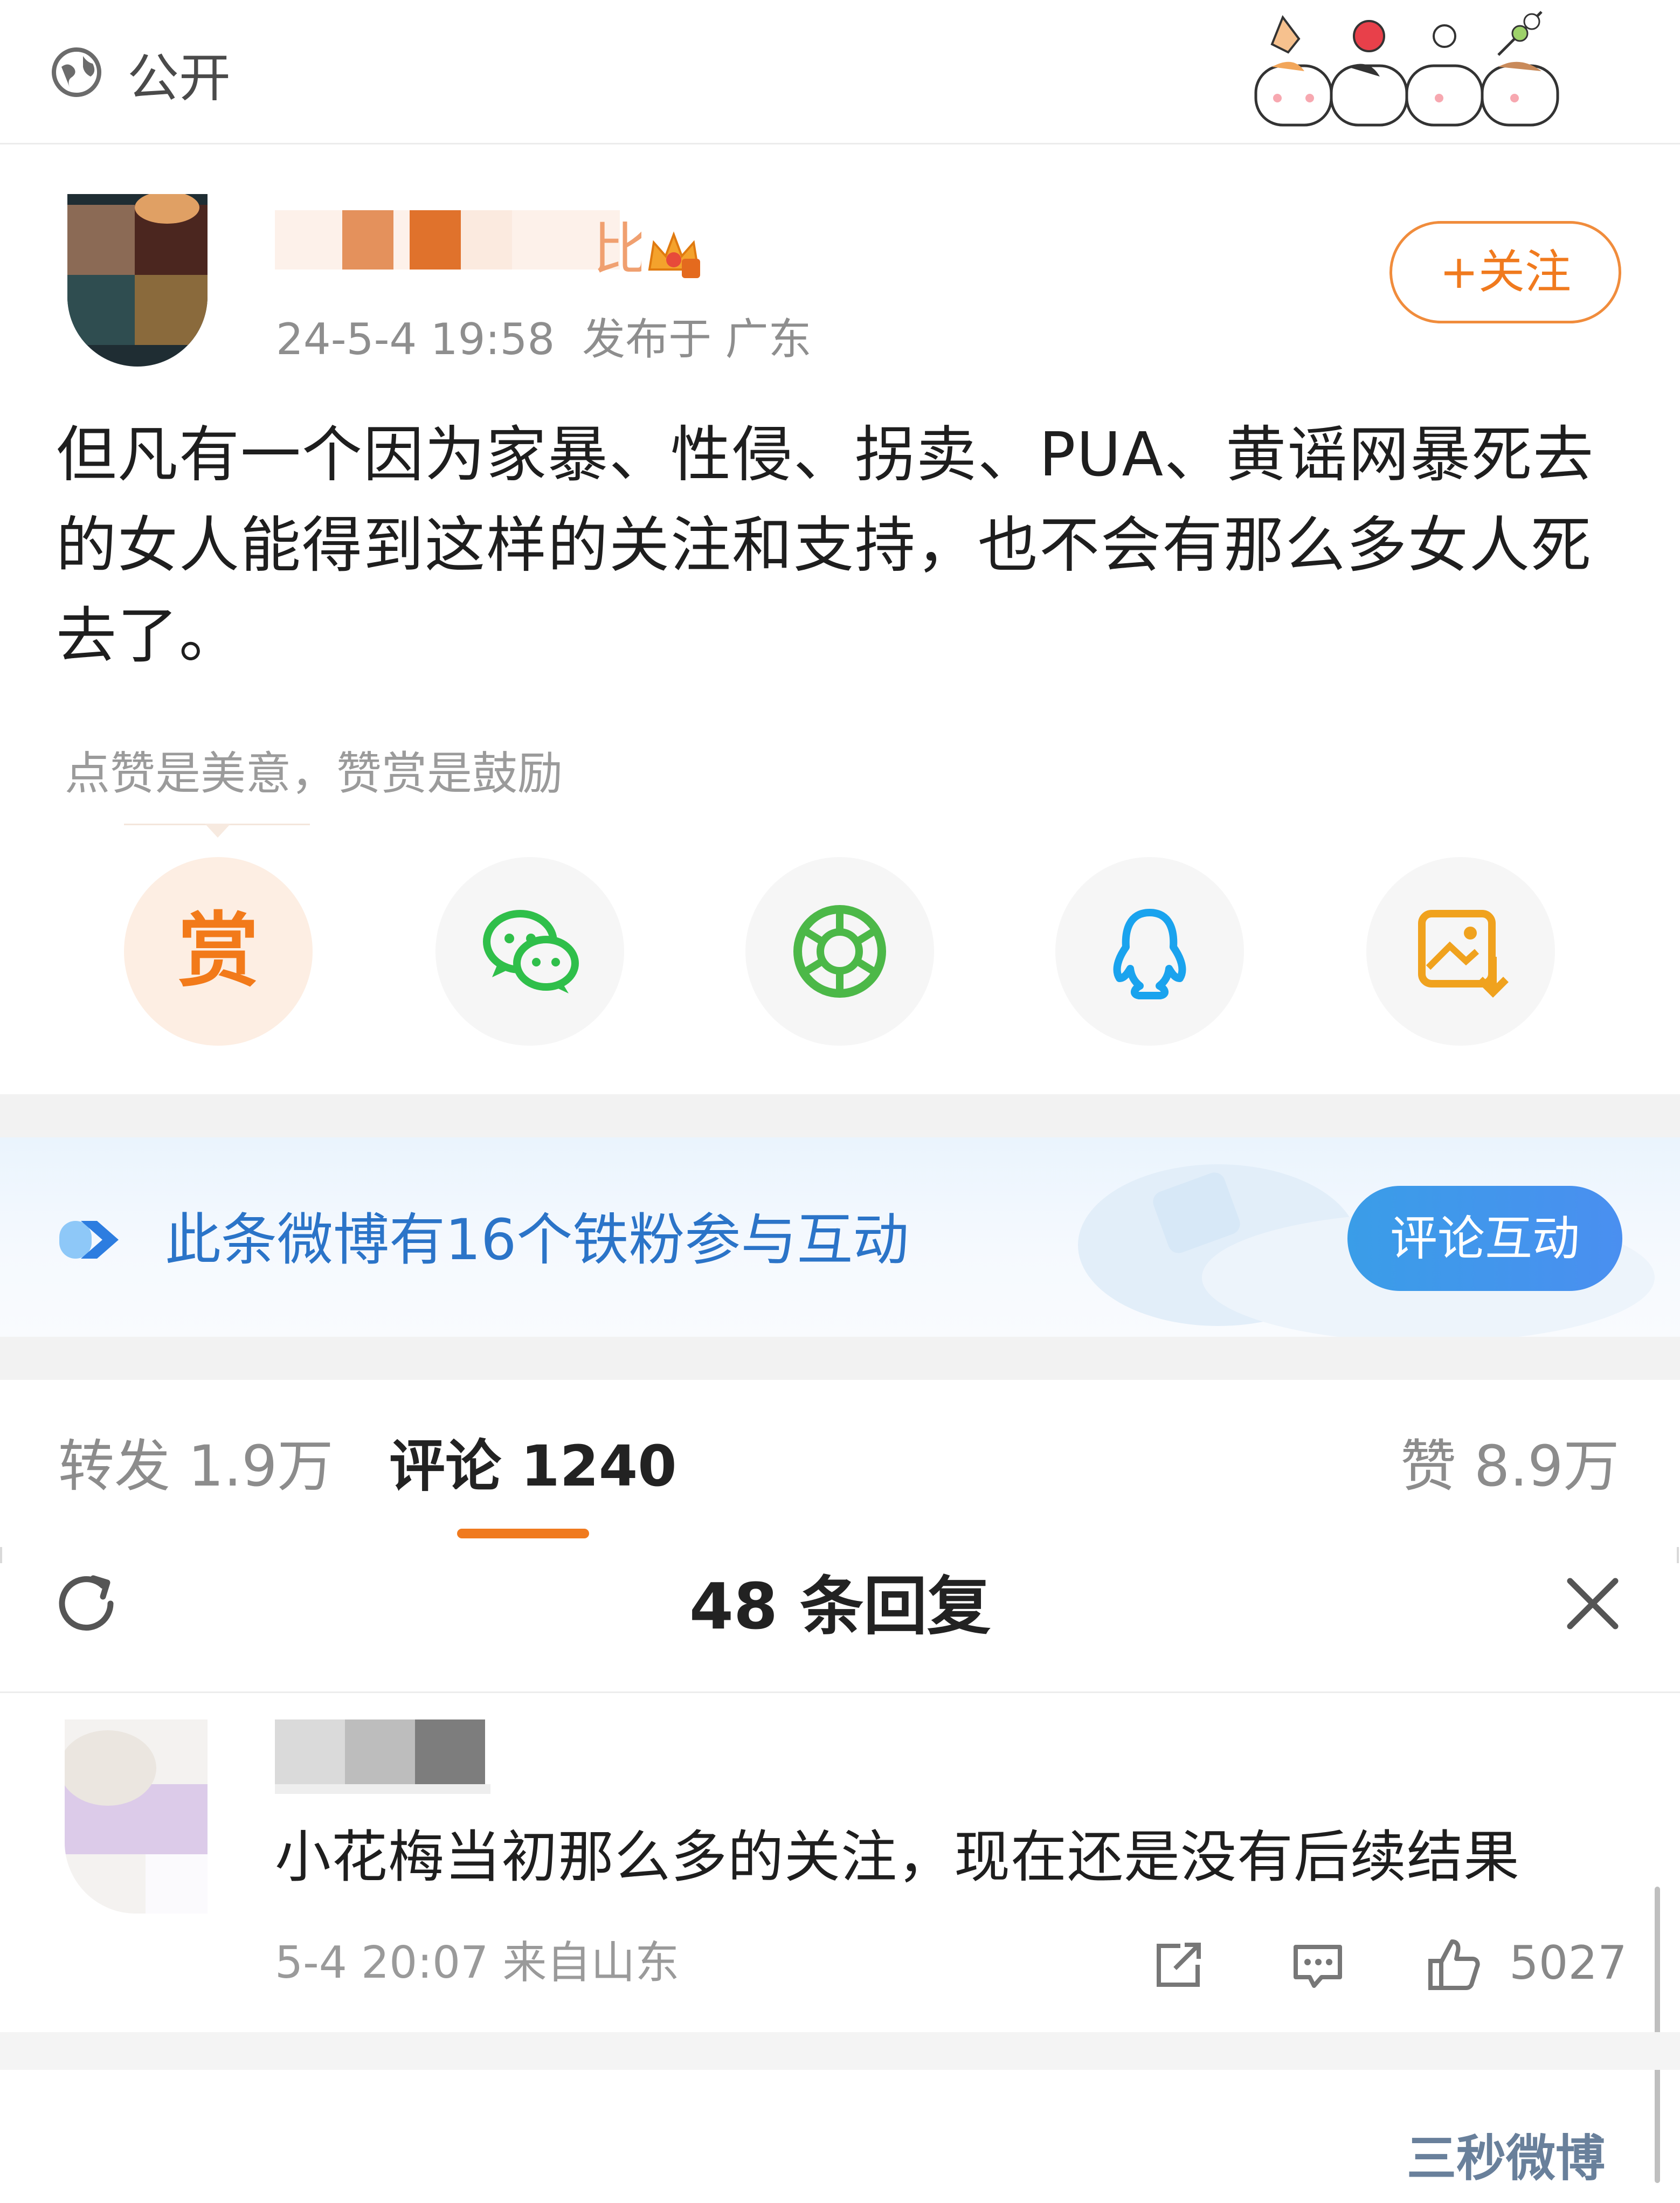 Image resolution: width=1680 pixels, height=2203 pixels. Describe the element at coordinates (1452, 1964) in the screenshot. I see `like-icon` at that location.